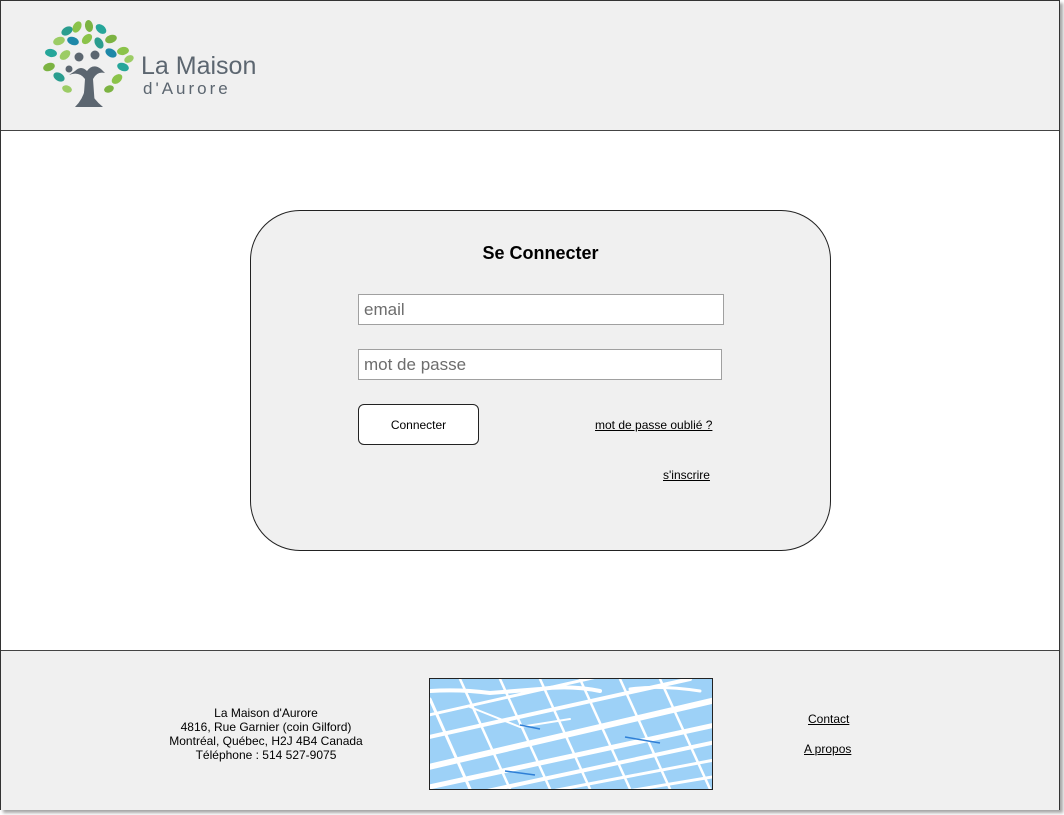  What do you see at coordinates (266, 755) in the screenshot?
I see `address-line: Téléphone : 514 527-9075` at bounding box center [266, 755].